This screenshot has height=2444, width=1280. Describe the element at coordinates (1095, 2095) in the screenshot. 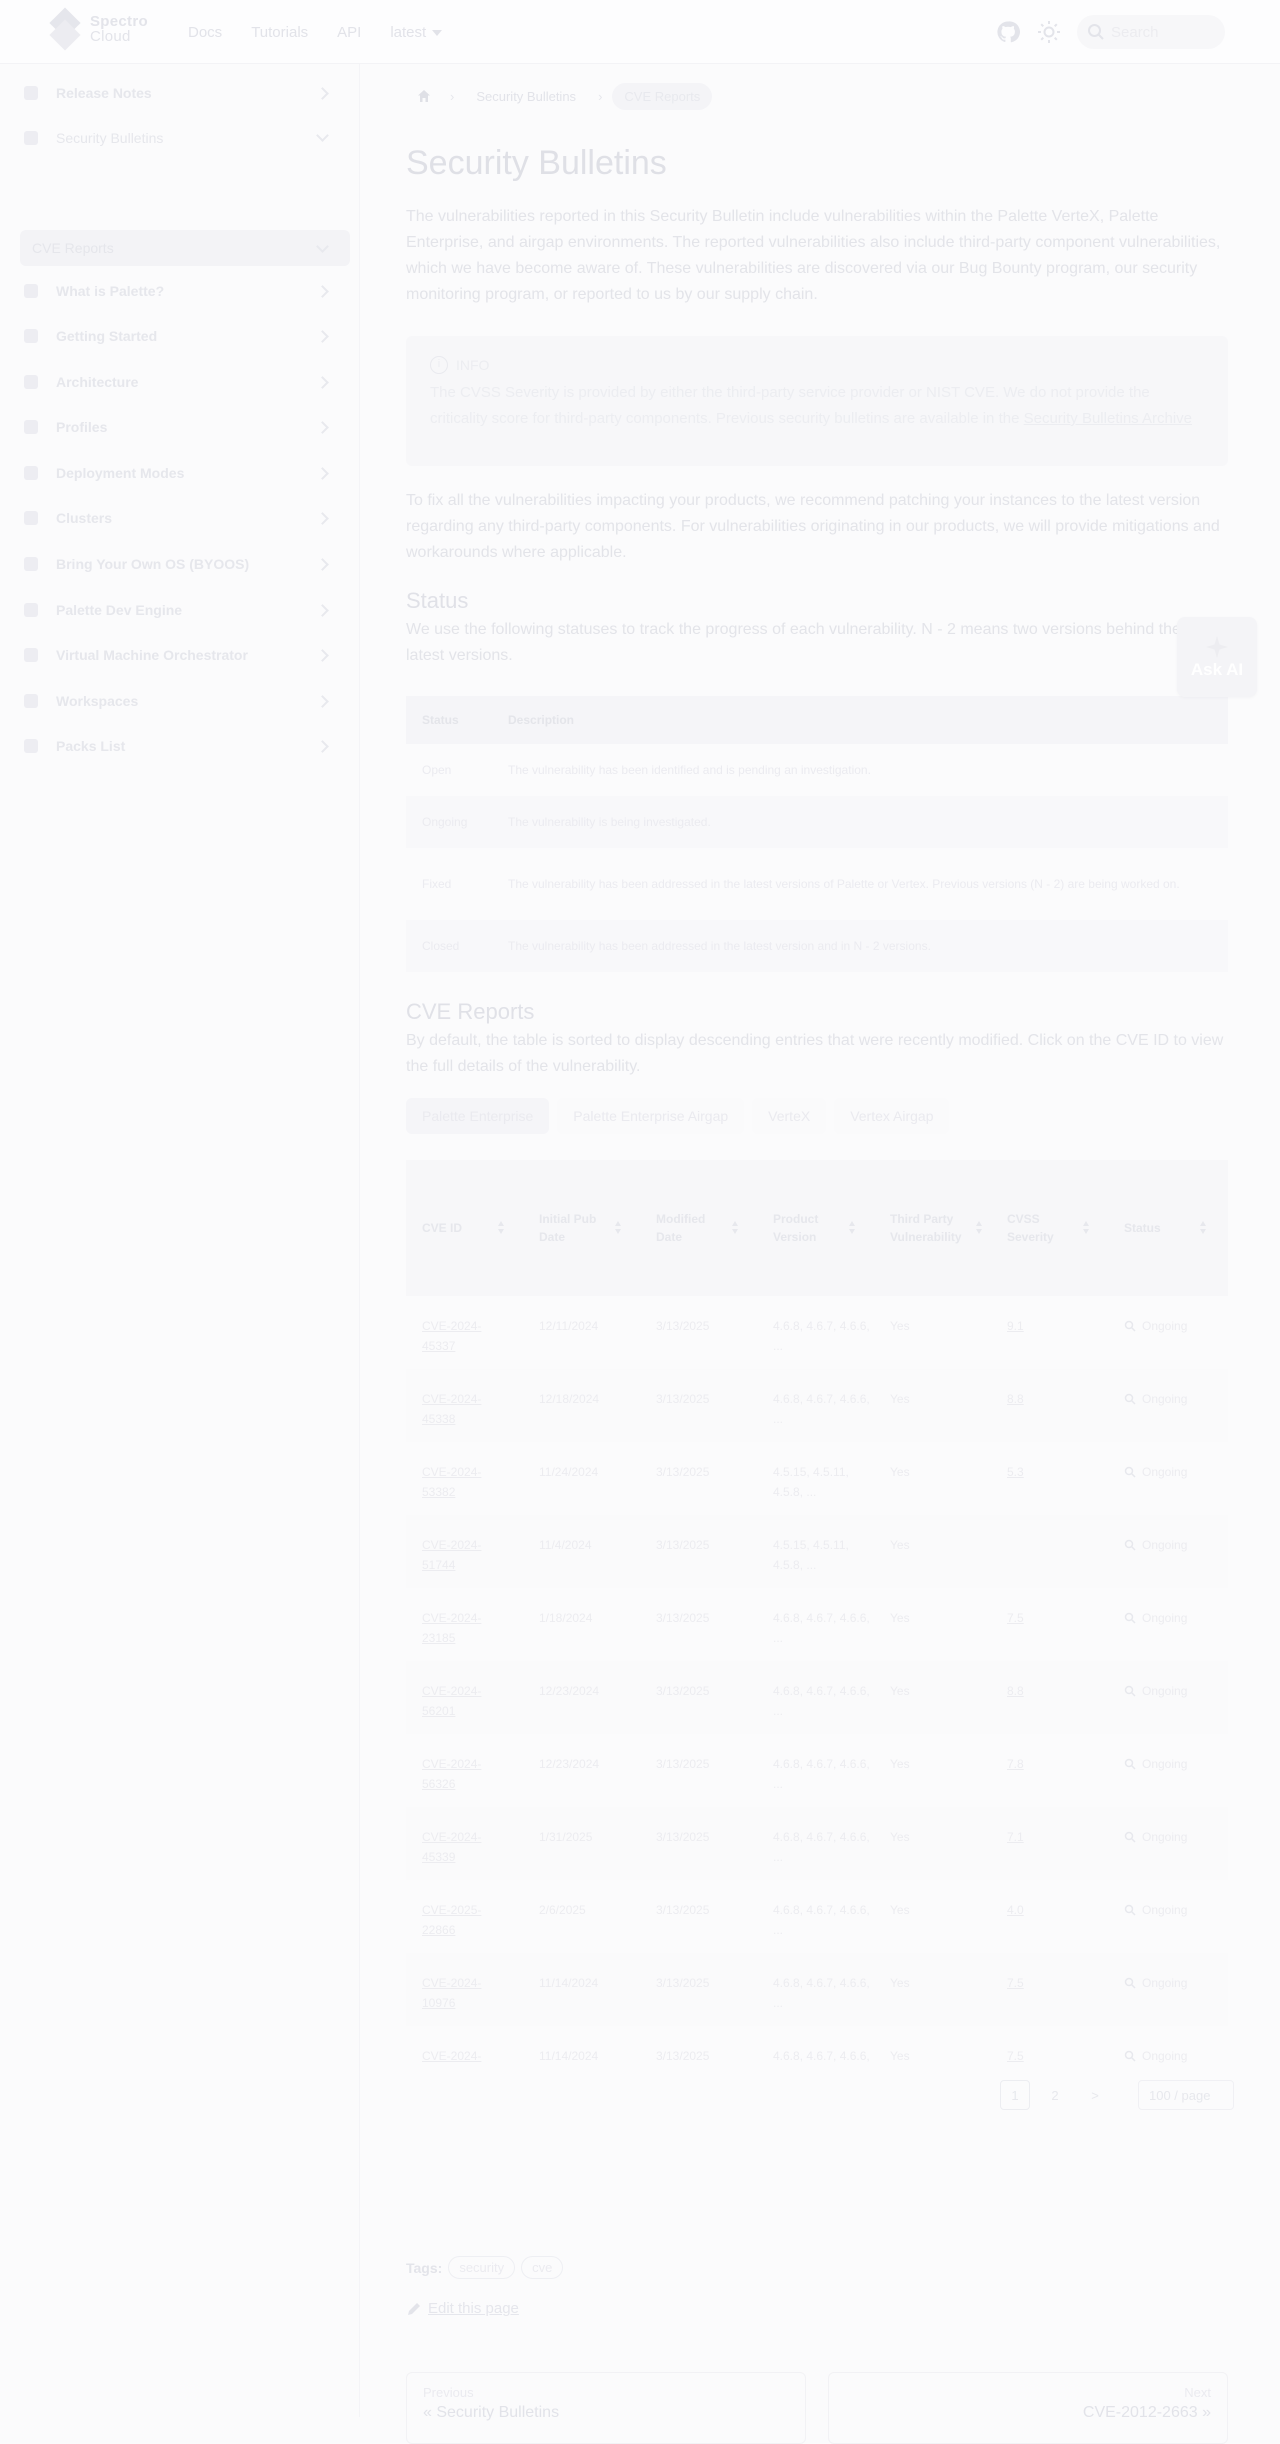

I see `next-page-button: >` at that location.